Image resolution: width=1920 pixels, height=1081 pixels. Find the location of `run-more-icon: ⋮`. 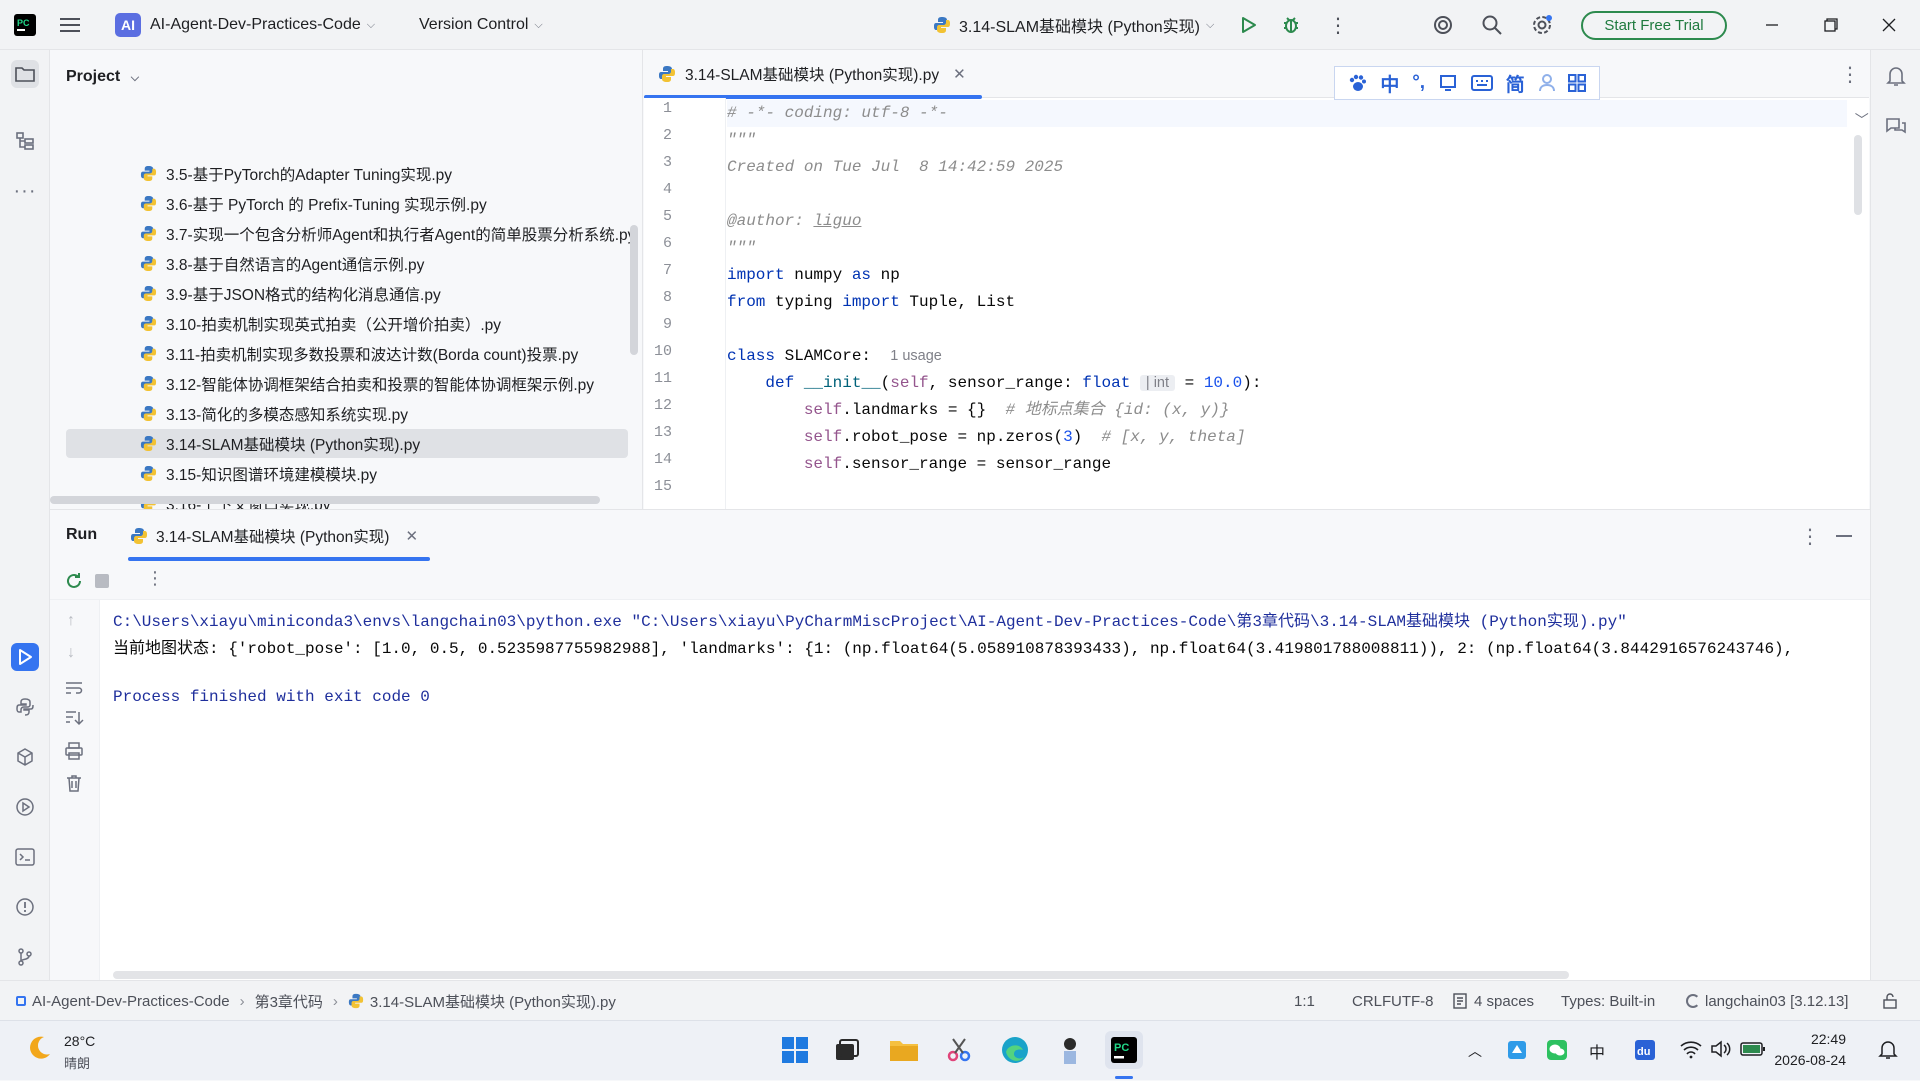

run-more-icon: ⋮ is located at coordinates (1810, 536).